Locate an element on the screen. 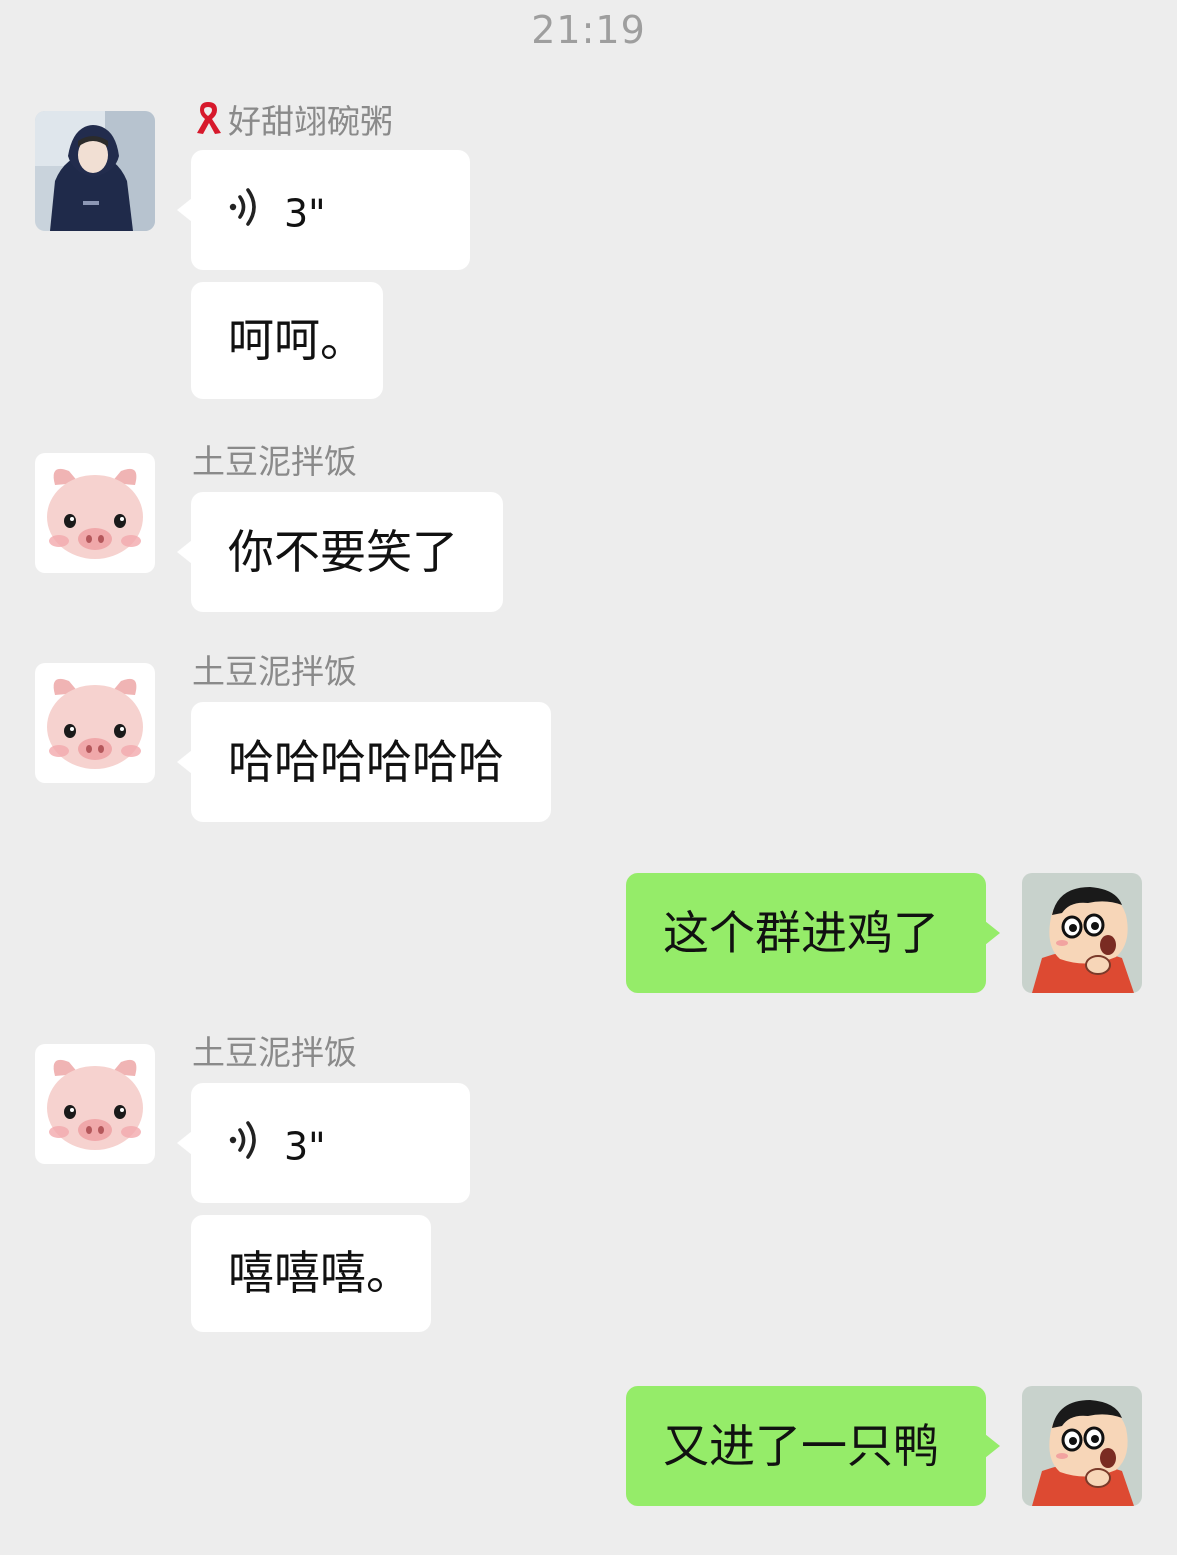 The width and height of the screenshot is (1177, 1555). text-message-bubble: 嘻嘻嘻。 is located at coordinates (311, 1273).